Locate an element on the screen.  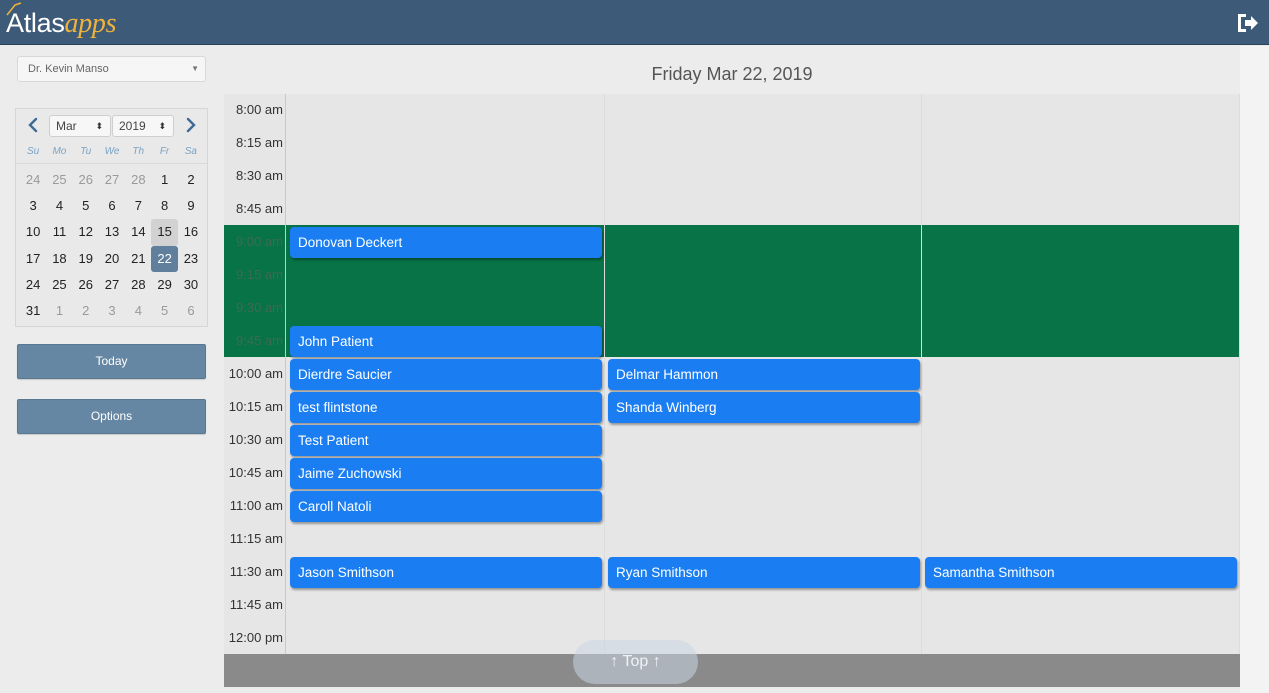
weekday-label: Tu is located at coordinates (86, 151).